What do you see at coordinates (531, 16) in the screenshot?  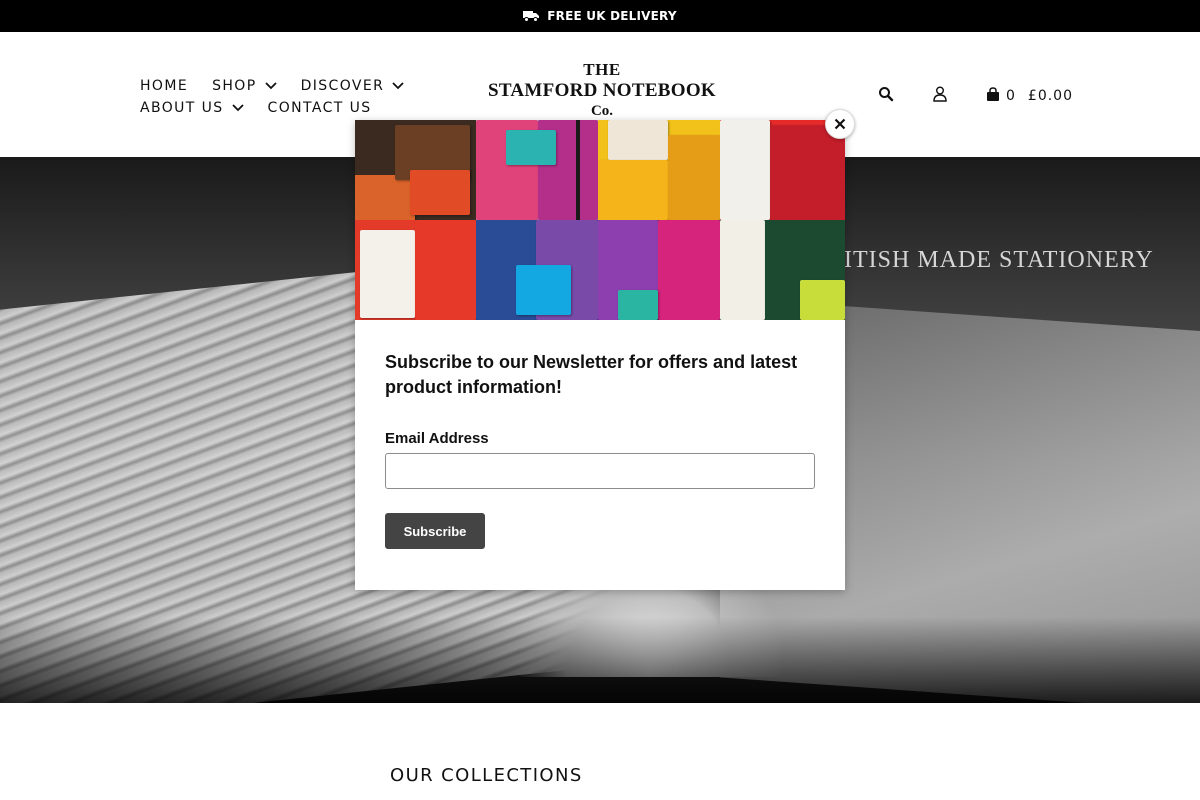 I see `truck-icon` at bounding box center [531, 16].